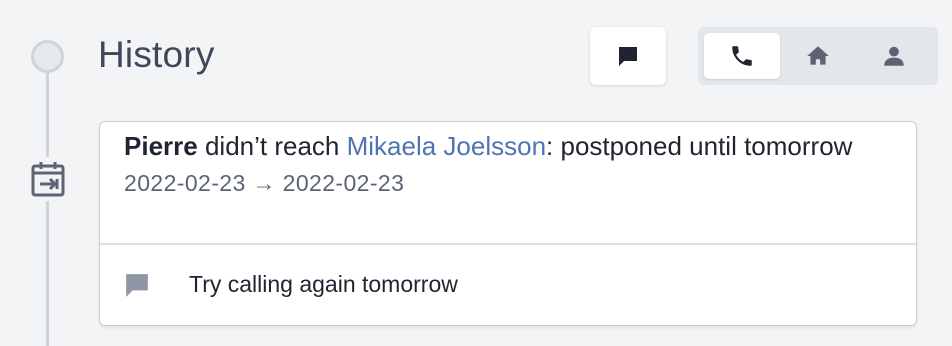 The height and width of the screenshot is (346, 952). Describe the element at coordinates (446, 146) in the screenshot. I see `contact-link: Mikaela Joelsson` at that location.